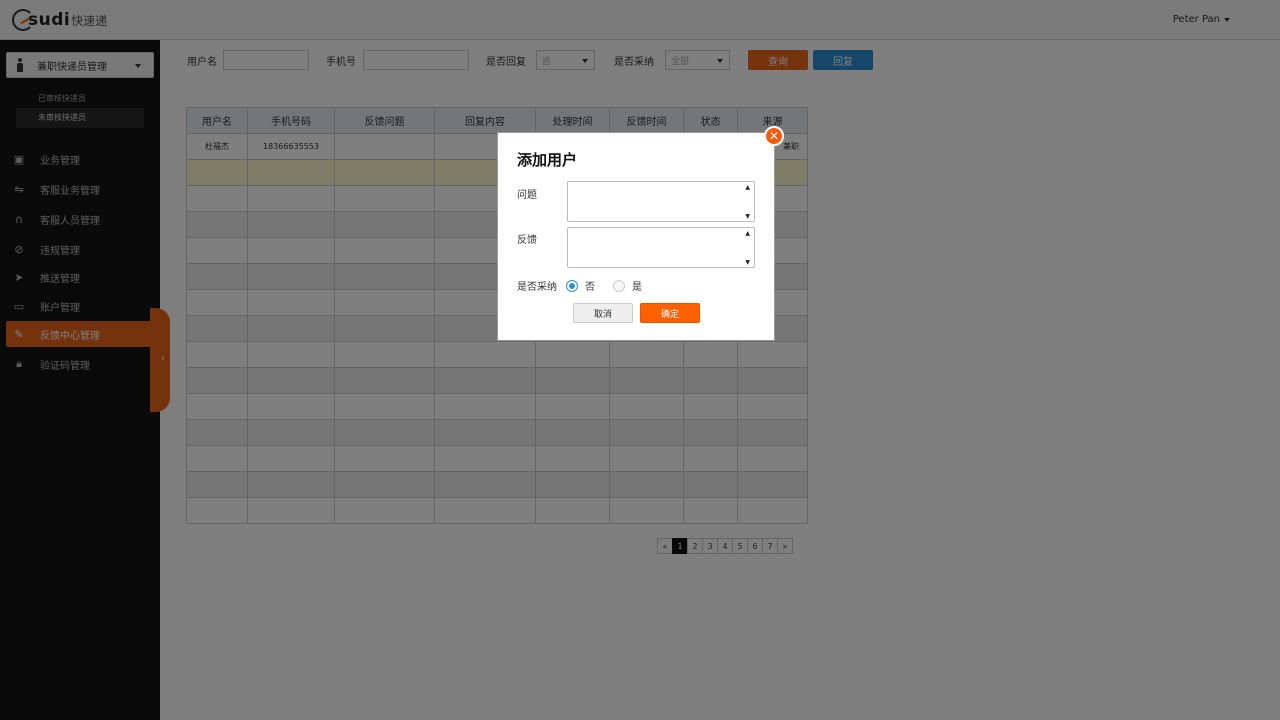  I want to click on dialog-title: 添加用户, so click(547, 160).